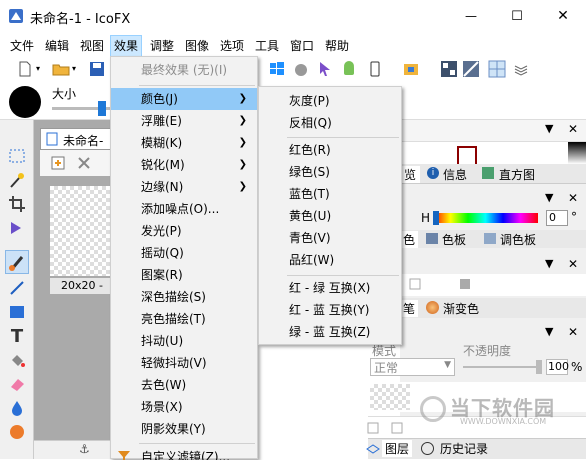  Describe the element at coordinates (197, 46) in the screenshot. I see `menu-image: 图像` at that location.